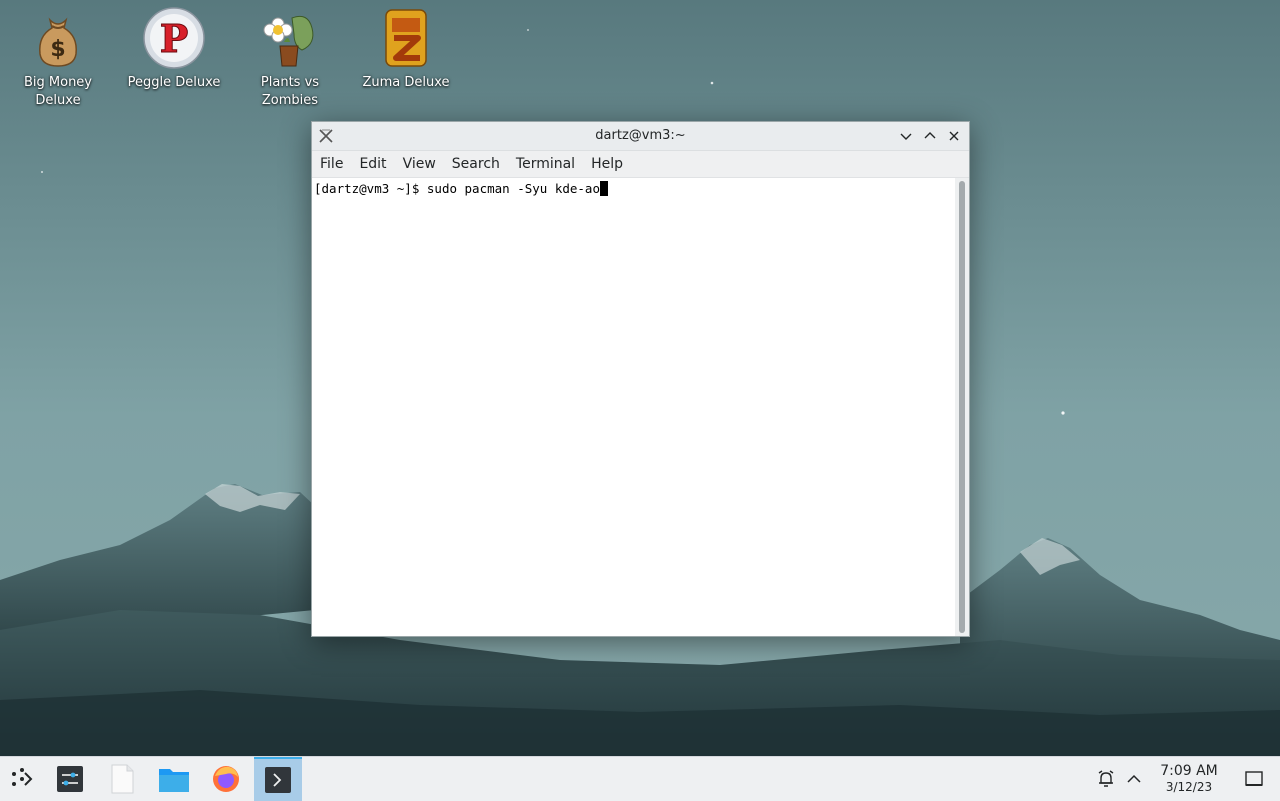  I want to click on dolphin-folder-icon, so click(174, 780).